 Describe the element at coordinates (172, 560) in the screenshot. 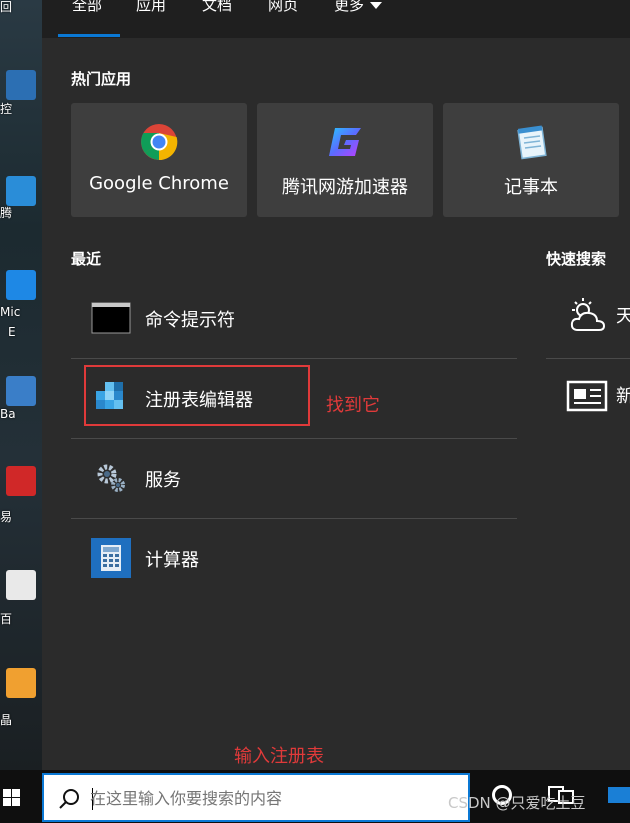

I see `recent-item-label: 计算器` at that location.